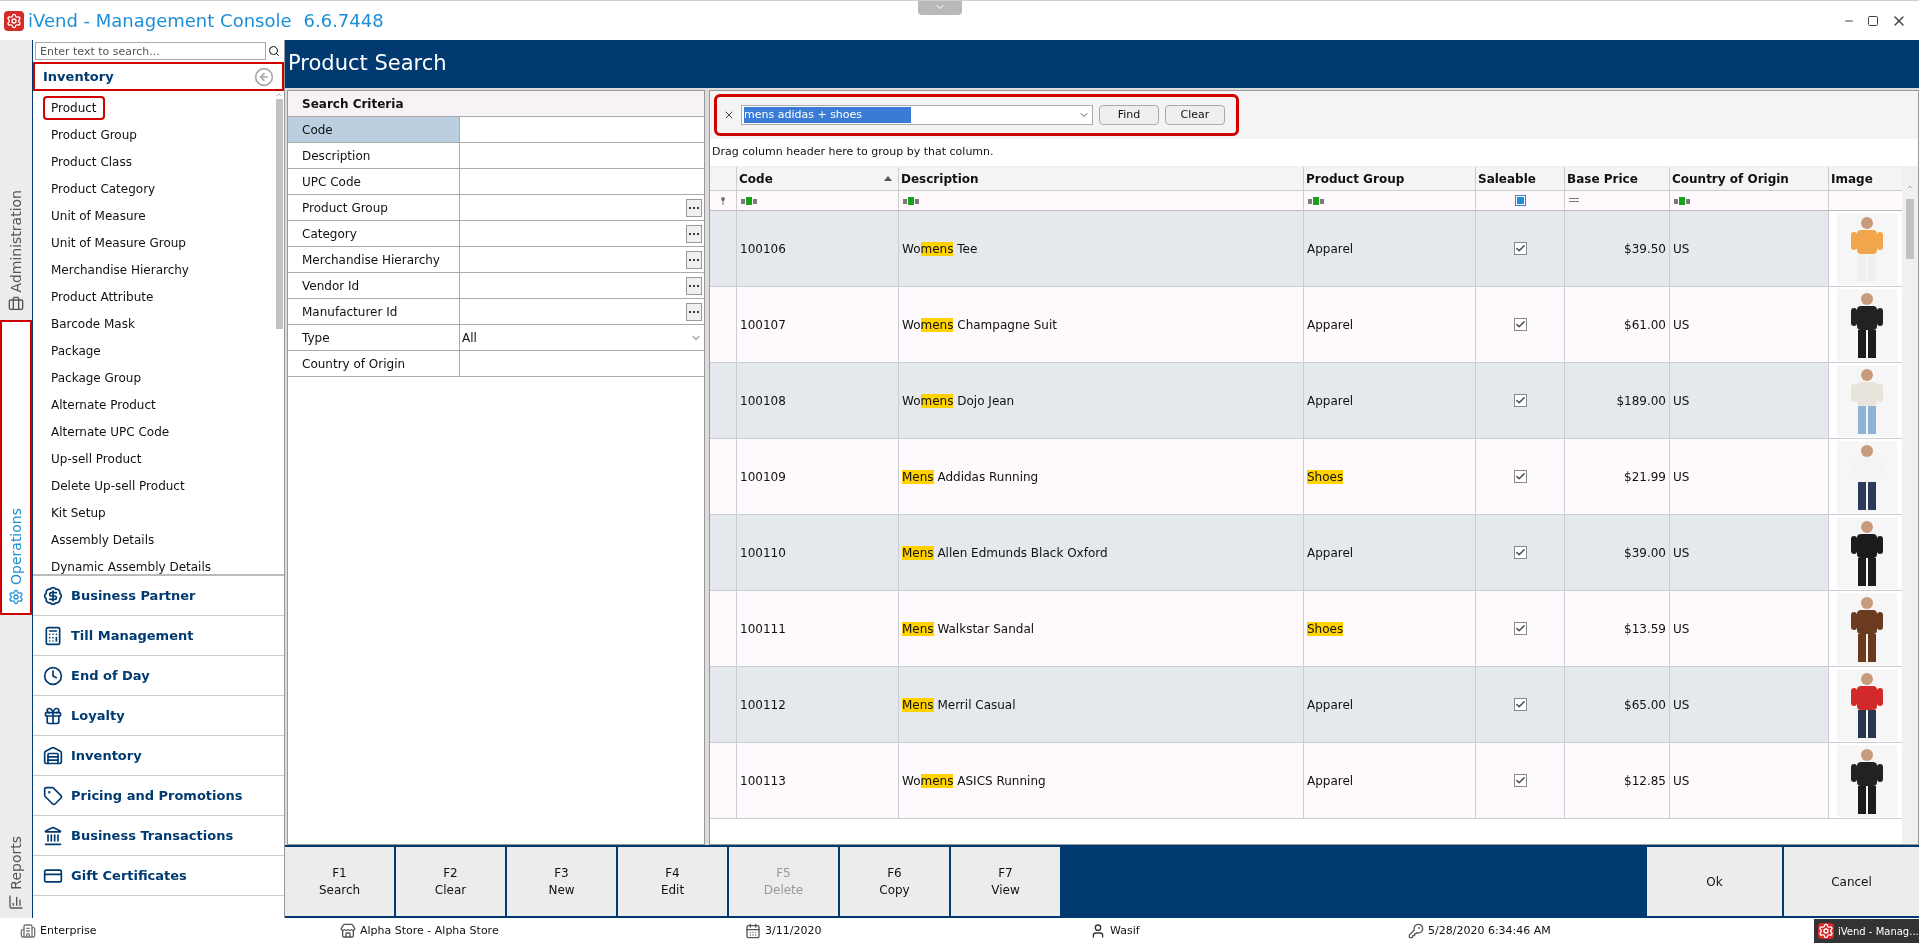 Image resolution: width=1919 pixels, height=944 pixels. I want to click on dialog-button: Ok, so click(1714, 881).